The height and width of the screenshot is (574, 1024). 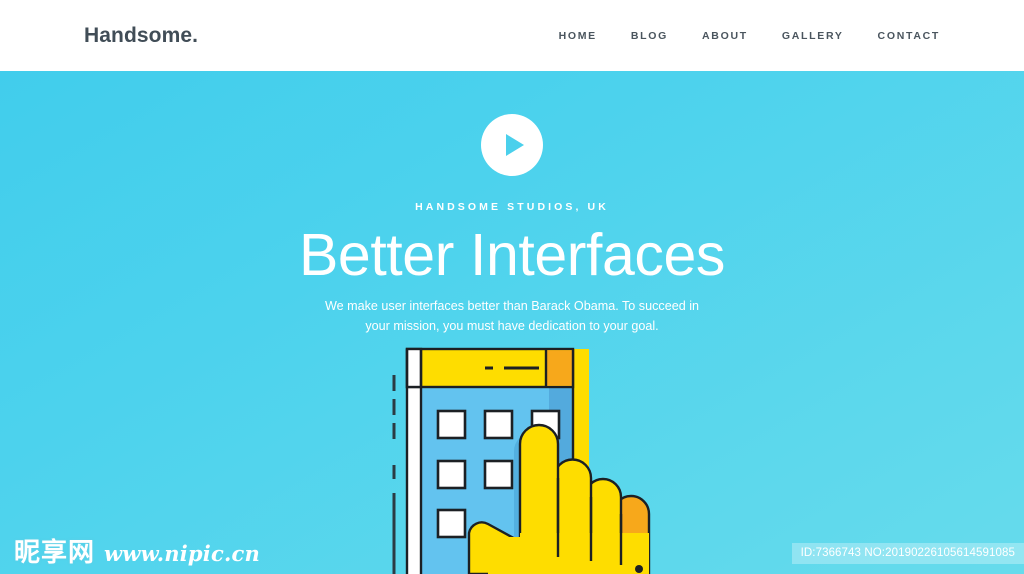 I want to click on hand-pointing-at-phone-illustration, so click(x=537, y=460).